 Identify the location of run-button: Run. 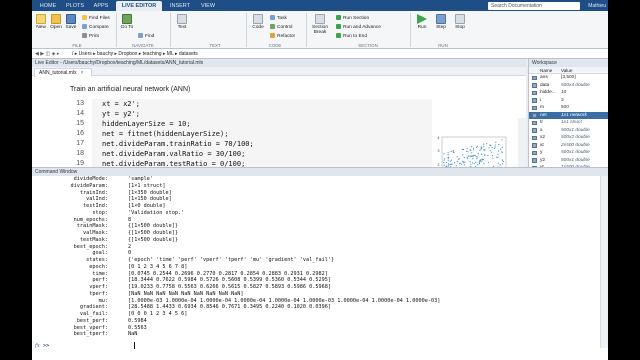
(422, 22).